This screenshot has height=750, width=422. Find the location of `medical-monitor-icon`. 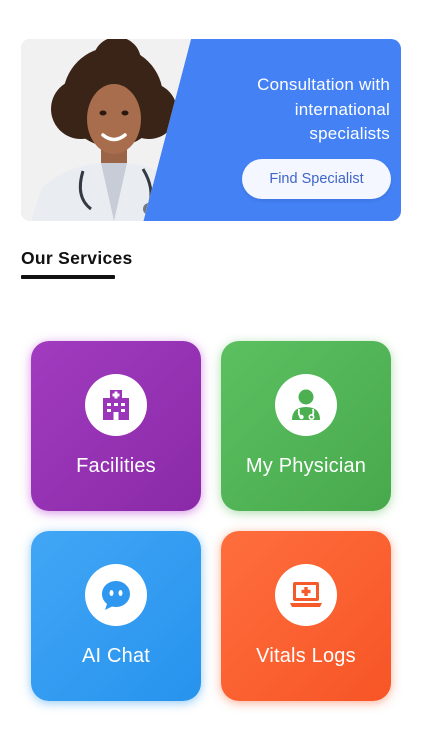

medical-monitor-icon is located at coordinates (306, 595).